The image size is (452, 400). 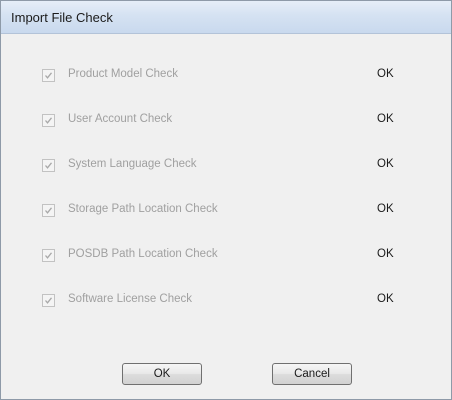 I want to click on check-row-product-model: Product Model Check OK, so click(x=226, y=76).